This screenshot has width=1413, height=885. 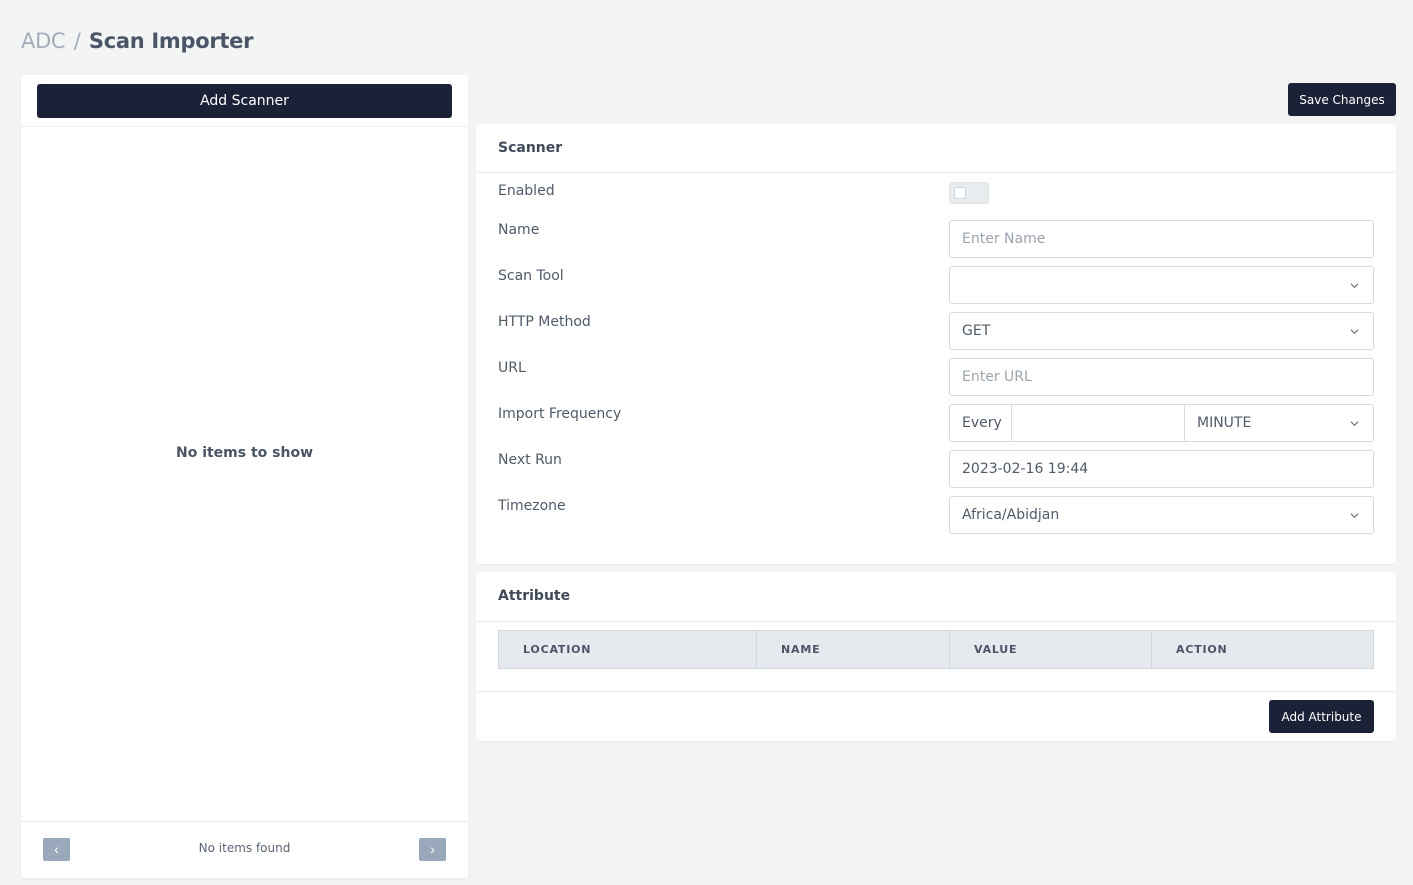 What do you see at coordinates (512, 368) in the screenshot?
I see `url-label: URL` at bounding box center [512, 368].